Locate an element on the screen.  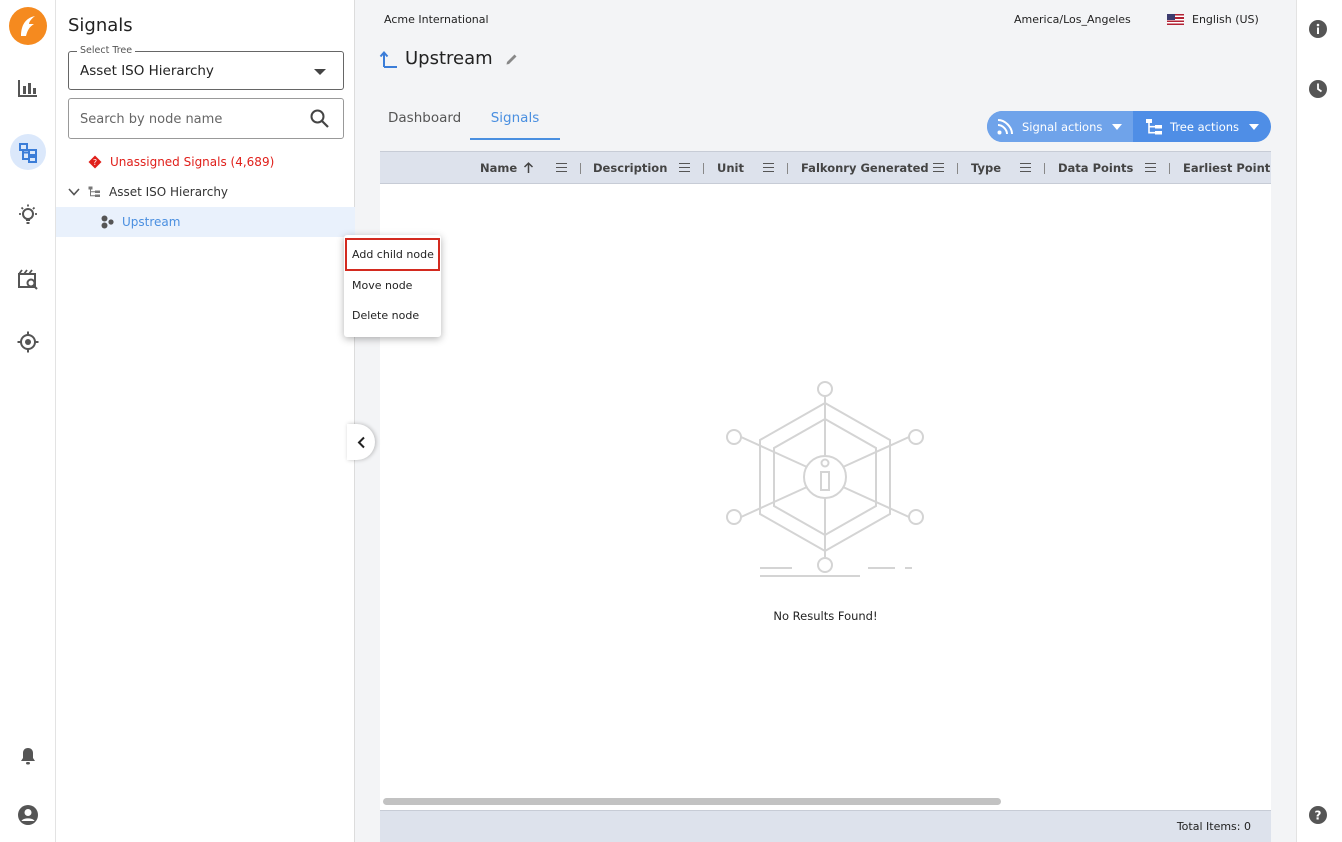
menu-item-move-node: Move node is located at coordinates (392, 285).